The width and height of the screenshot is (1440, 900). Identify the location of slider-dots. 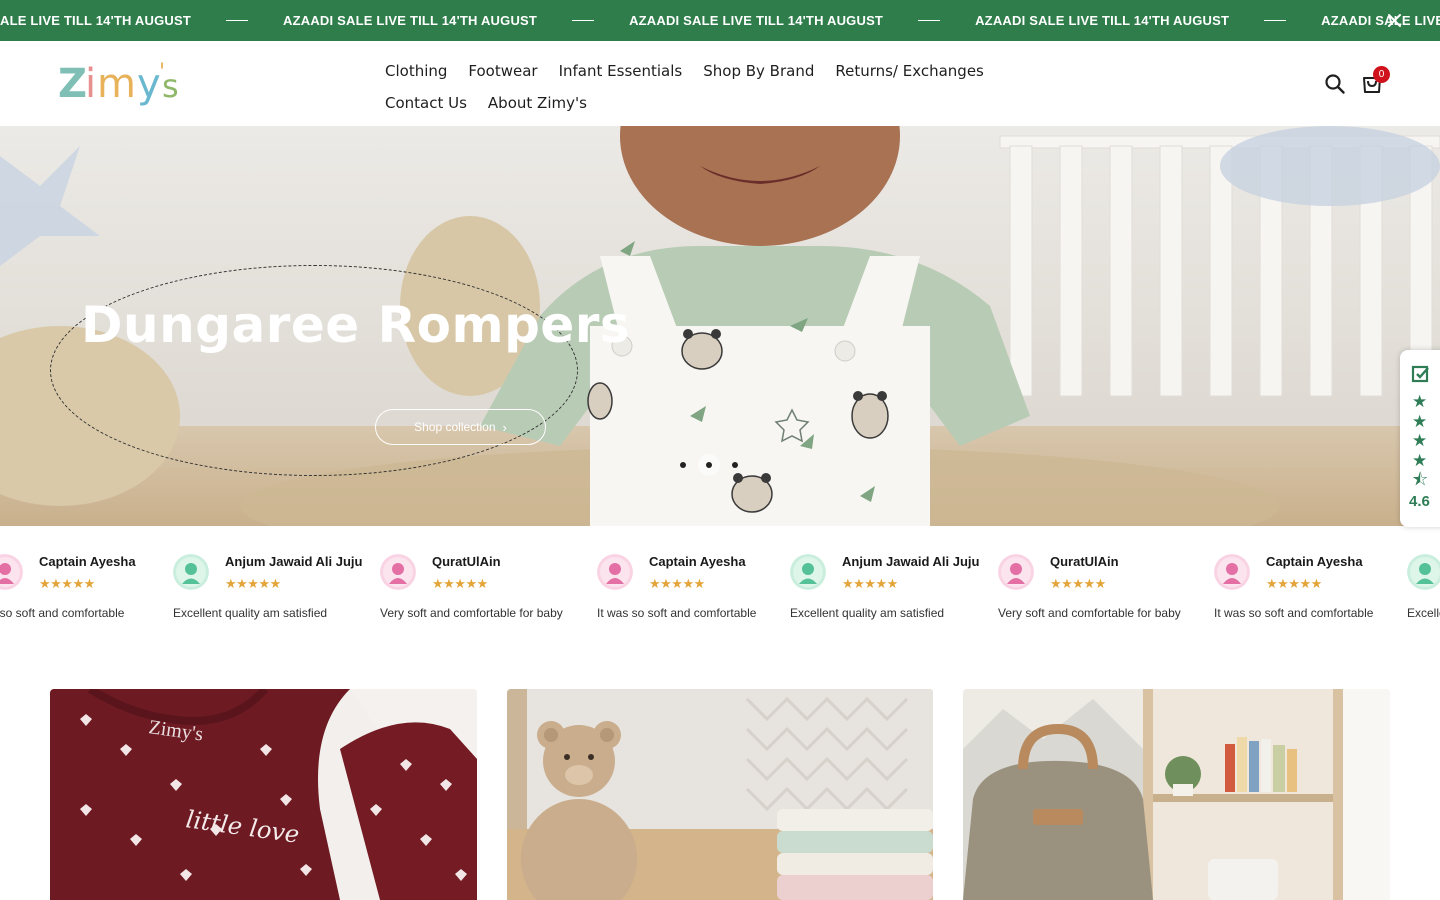
(715, 465).